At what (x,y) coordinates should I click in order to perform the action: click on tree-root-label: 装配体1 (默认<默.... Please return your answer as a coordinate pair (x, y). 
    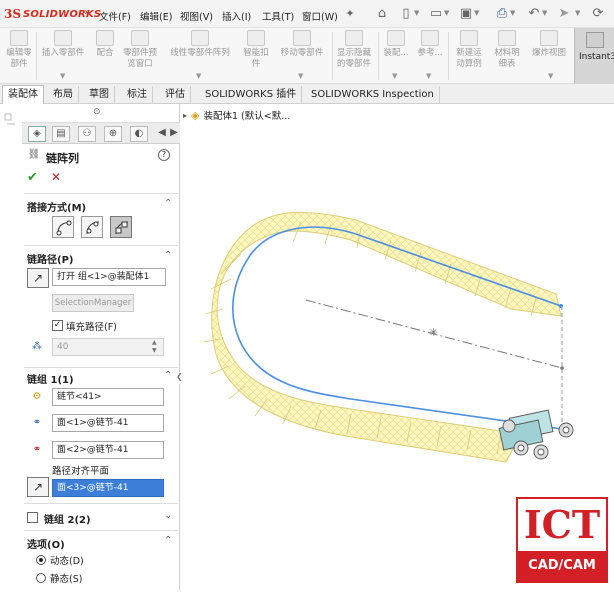
    Looking at the image, I should click on (246, 115).